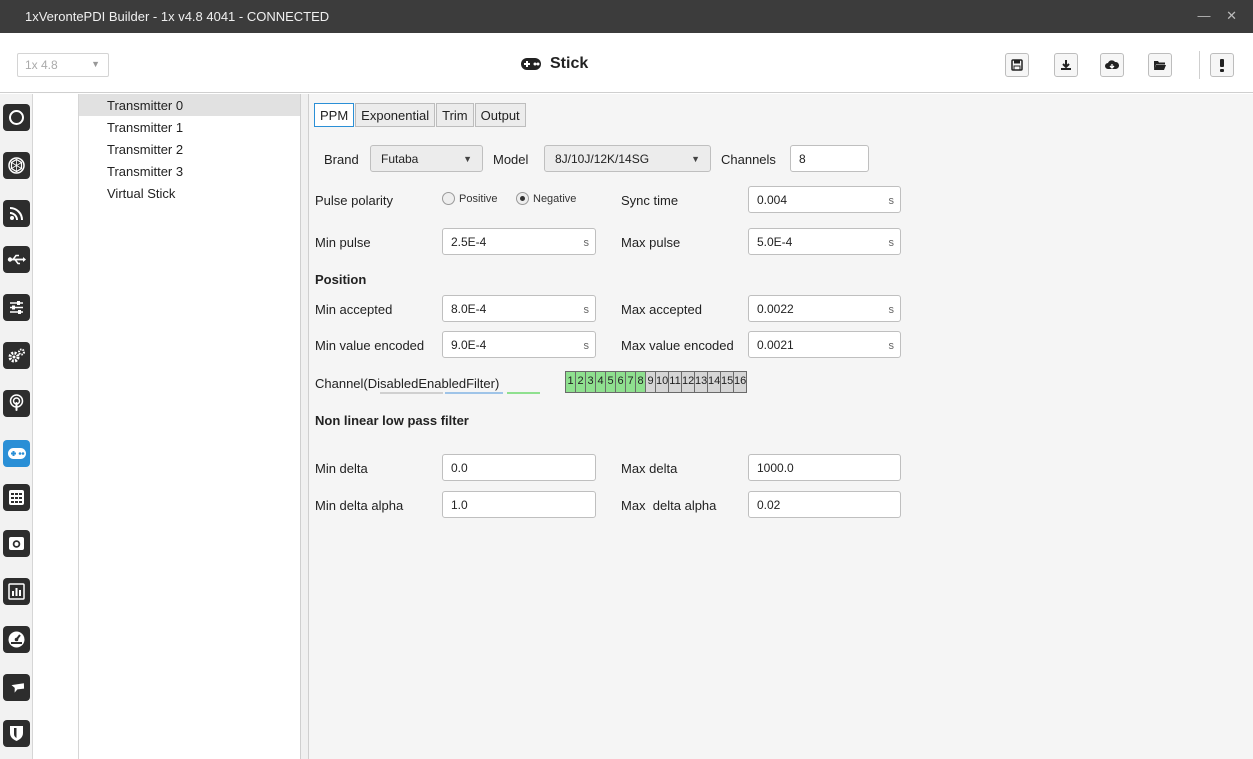 Image resolution: width=1253 pixels, height=759 pixels. I want to click on cloud-button, so click(1112, 65).